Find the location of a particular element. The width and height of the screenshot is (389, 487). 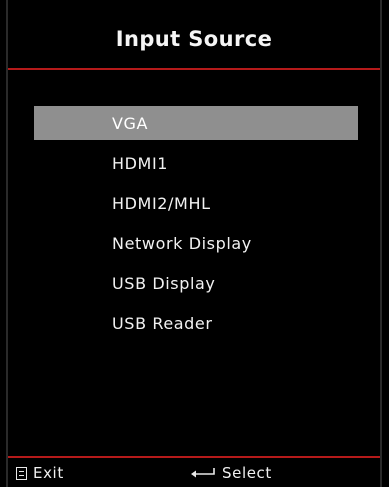

exit-hint: Exit is located at coordinates (40, 473).